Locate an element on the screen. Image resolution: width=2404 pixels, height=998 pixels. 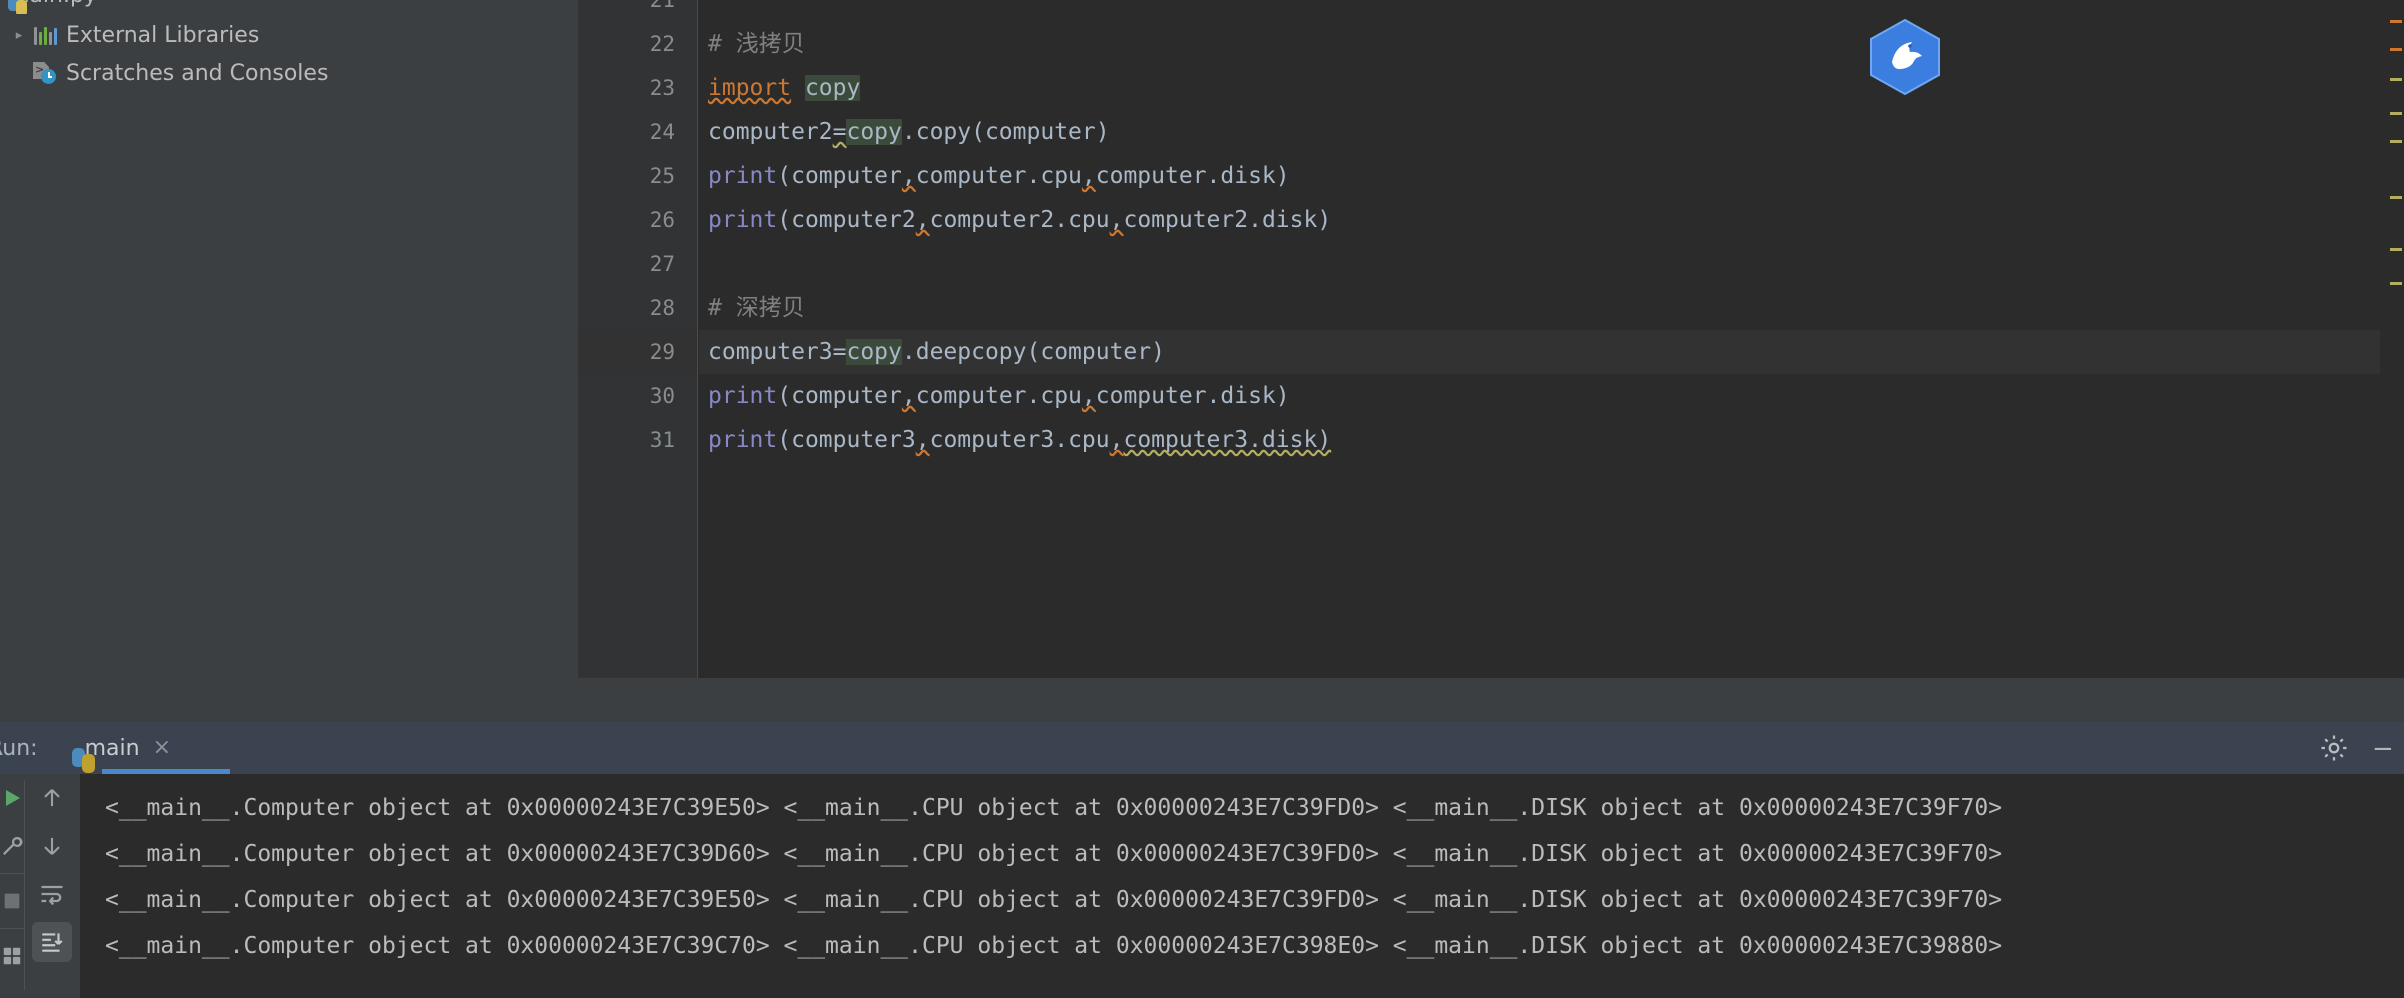
console-scroll-rail is located at coordinates (2392, 886).